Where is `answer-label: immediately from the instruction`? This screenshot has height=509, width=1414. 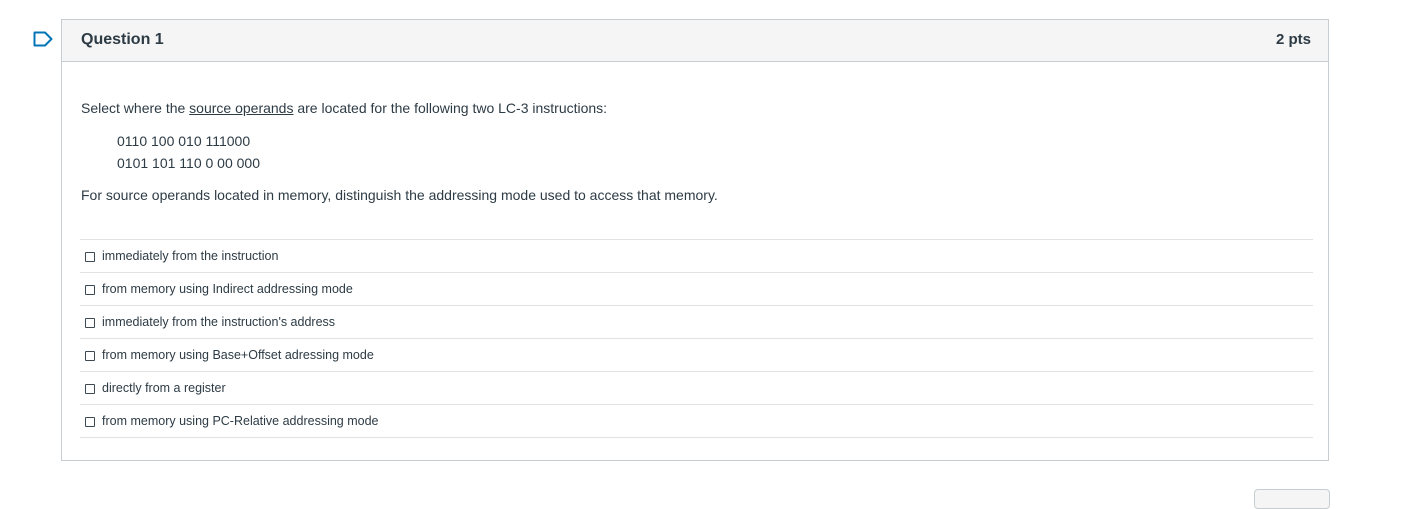
answer-label: immediately from the instruction is located at coordinates (190, 256).